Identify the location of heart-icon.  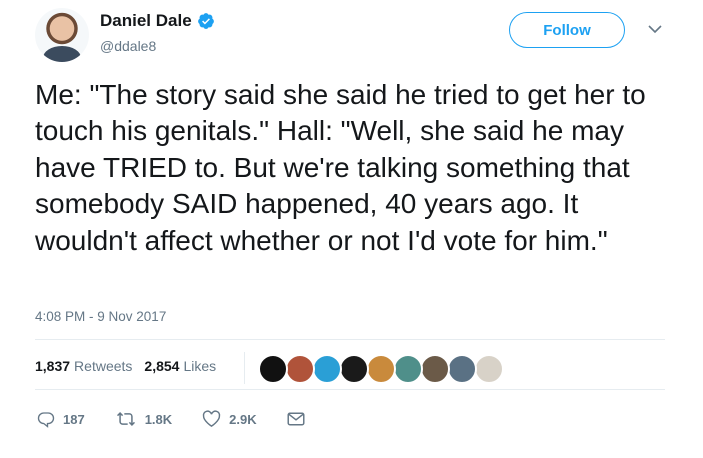
(211, 418).